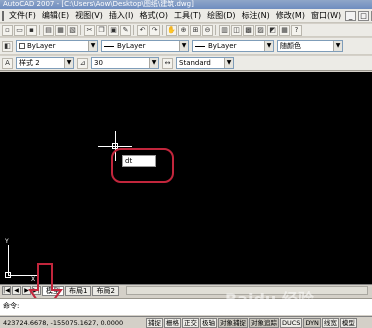  What do you see at coordinates (153, 15) in the screenshot?
I see `menu-format: 格式(O)` at bounding box center [153, 15].